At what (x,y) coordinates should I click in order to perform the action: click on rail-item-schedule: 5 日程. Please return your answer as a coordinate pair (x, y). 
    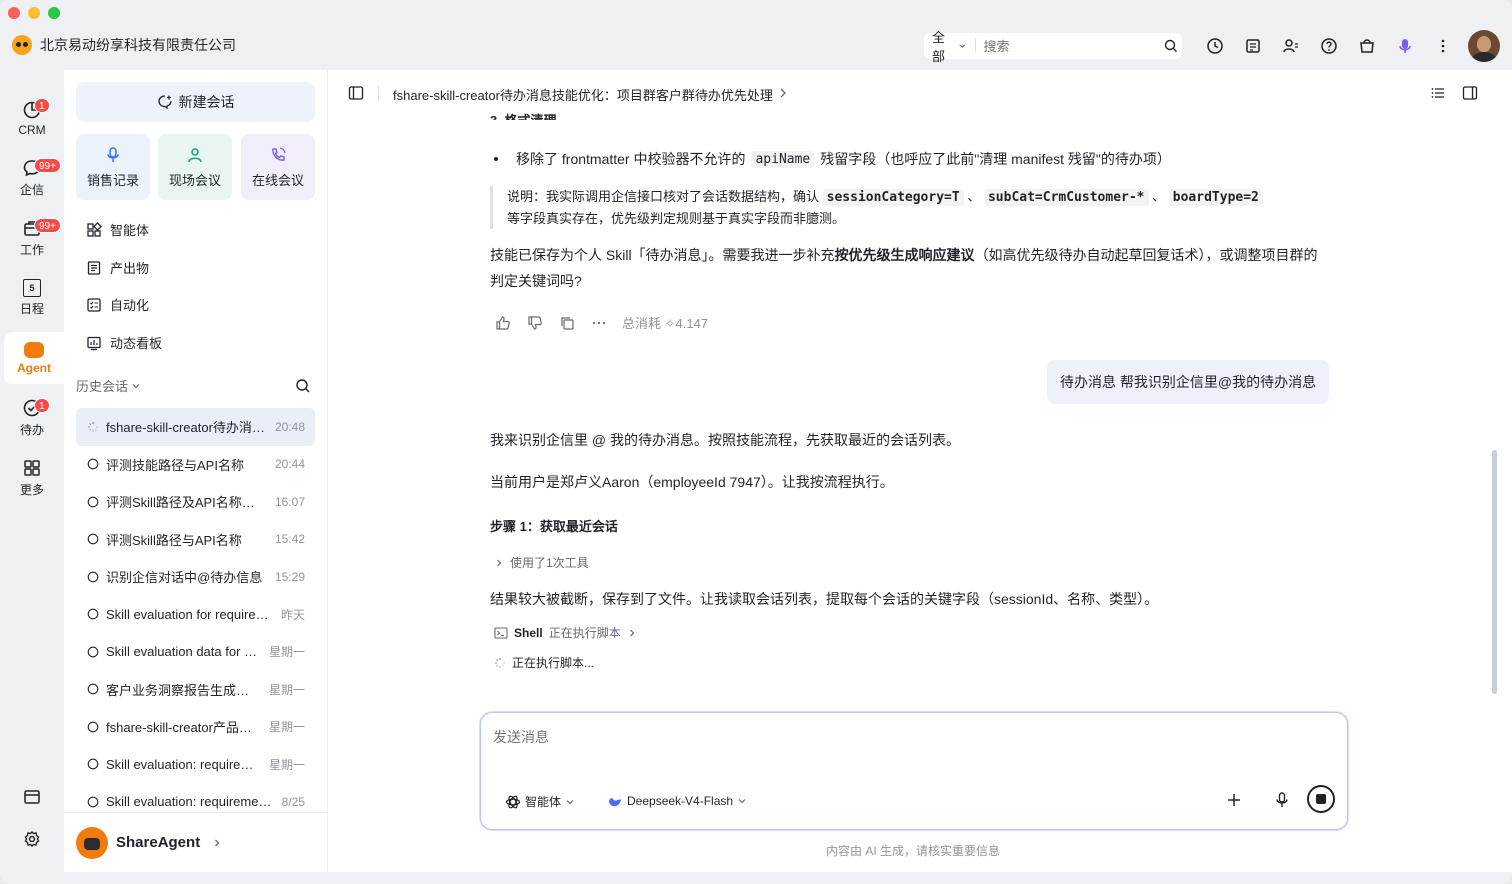
    Looking at the image, I should click on (32, 298).